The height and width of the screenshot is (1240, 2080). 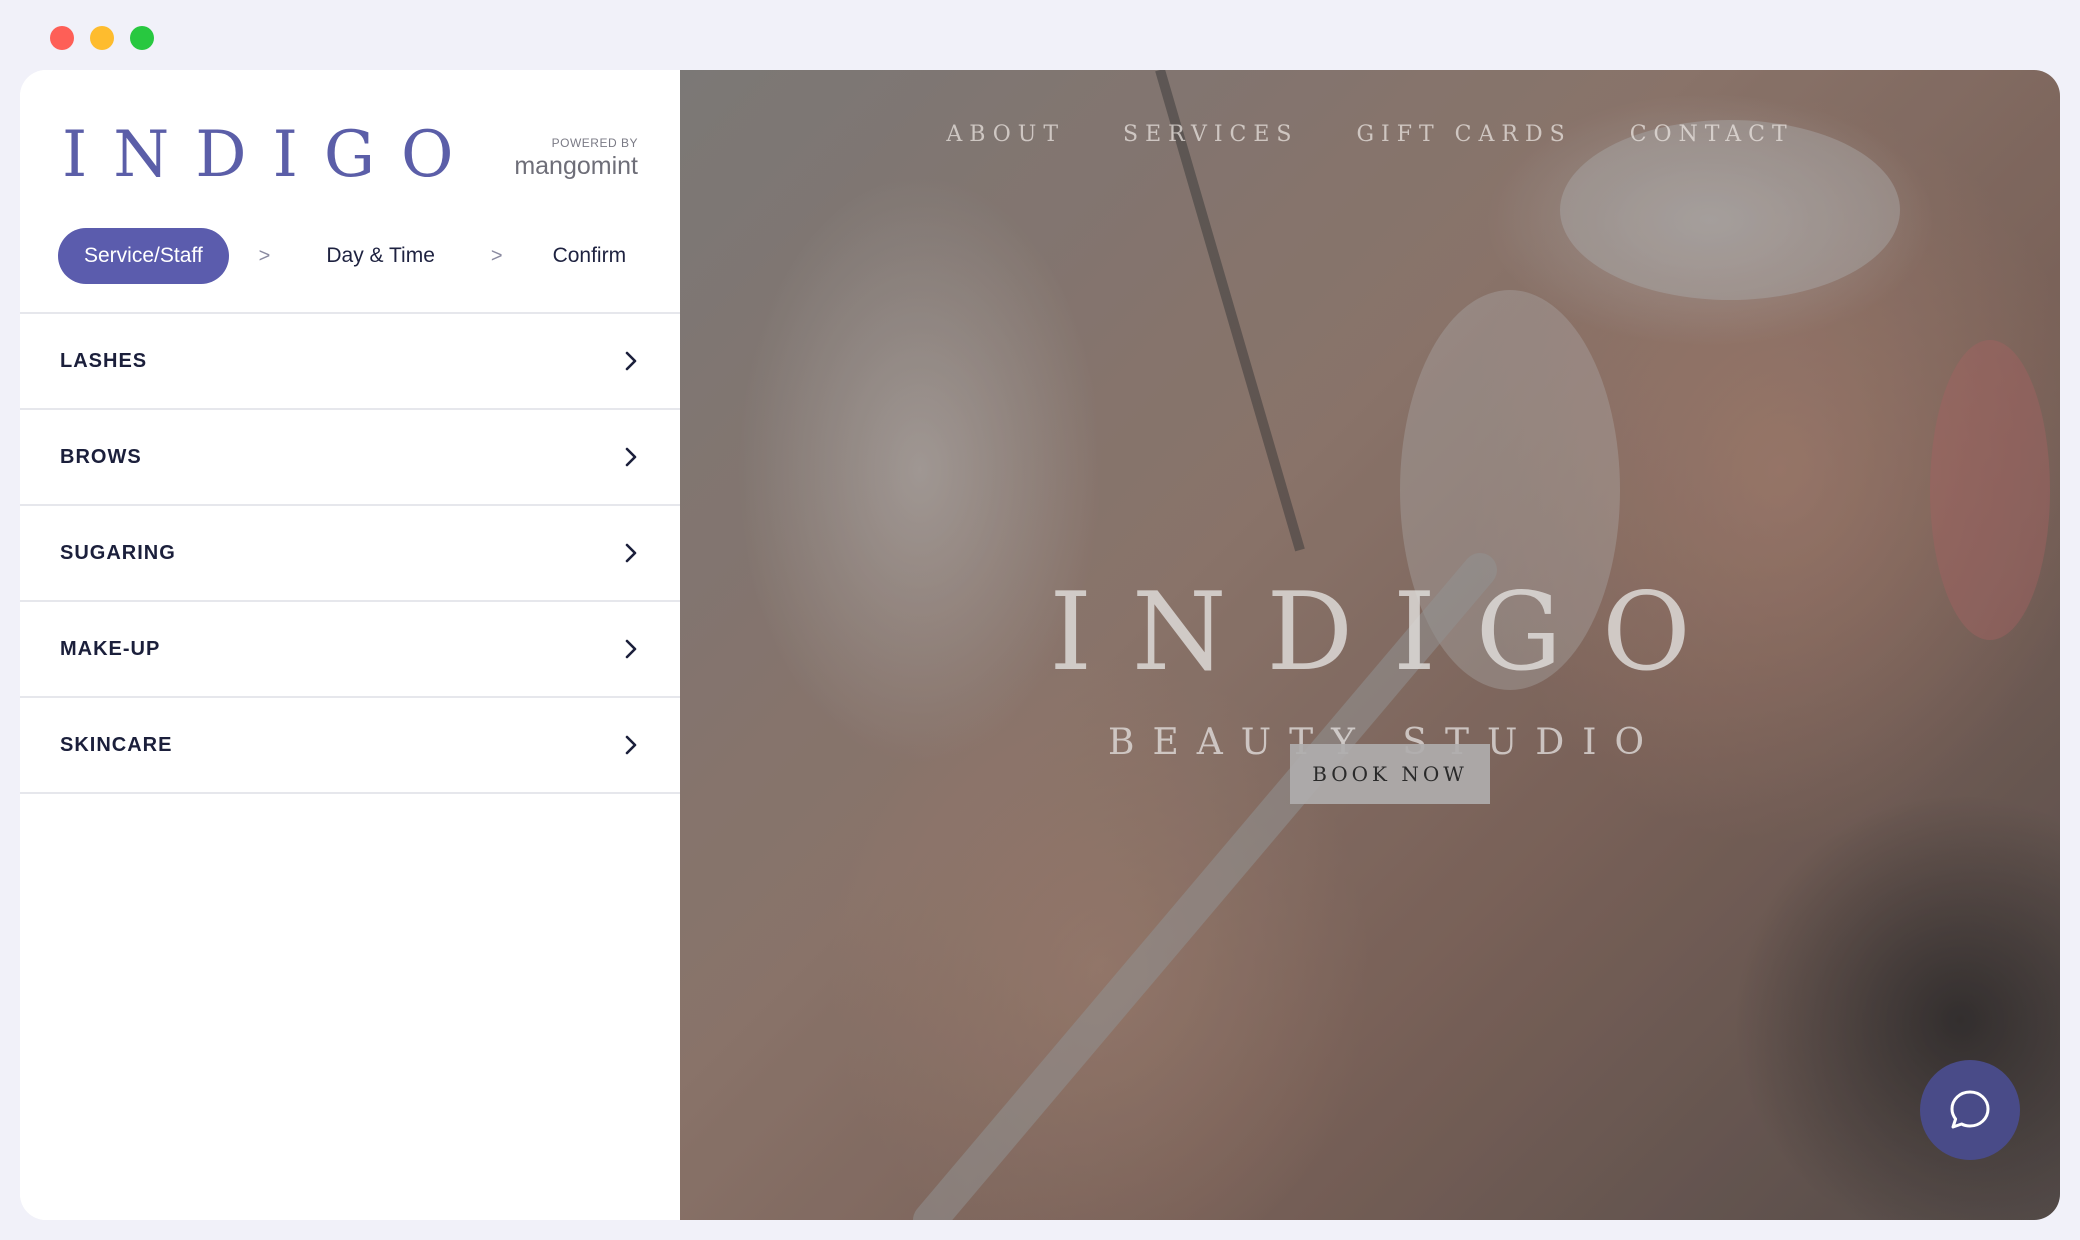 What do you see at coordinates (1463, 134) in the screenshot?
I see `nav-gift-cards: GIFT CARDS` at bounding box center [1463, 134].